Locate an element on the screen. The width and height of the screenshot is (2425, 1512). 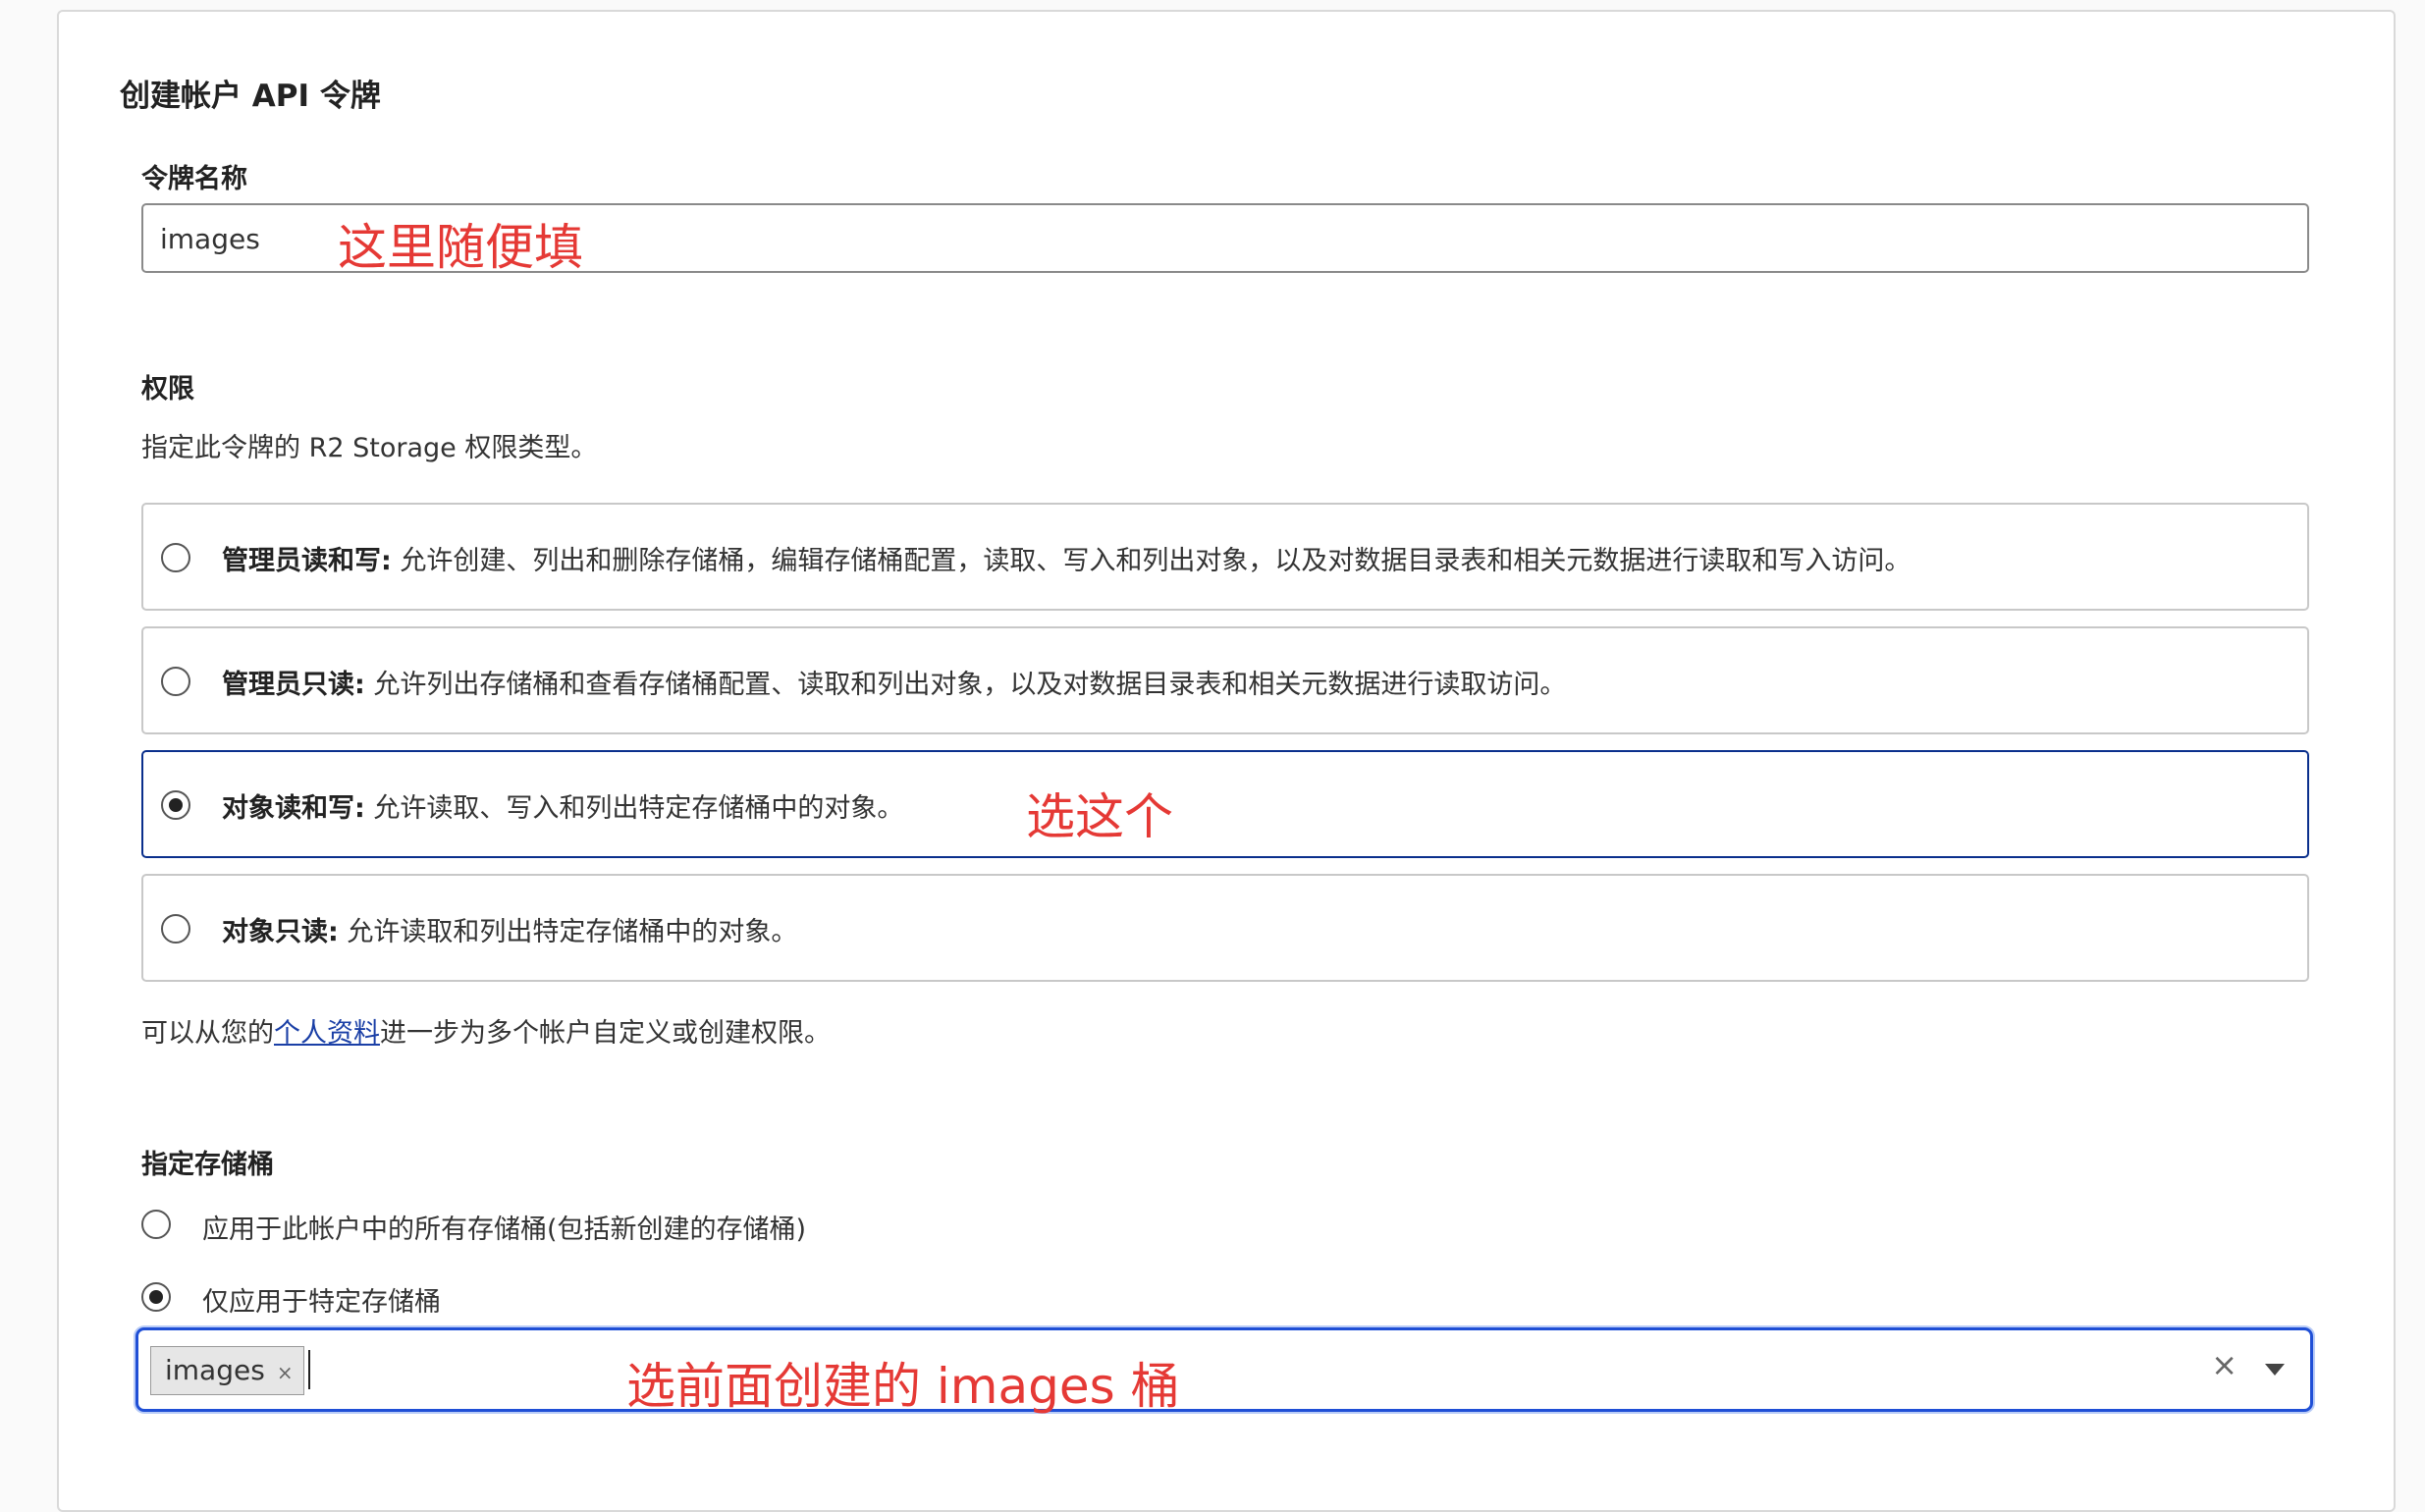
radio-all-buckets is located at coordinates (156, 1225).